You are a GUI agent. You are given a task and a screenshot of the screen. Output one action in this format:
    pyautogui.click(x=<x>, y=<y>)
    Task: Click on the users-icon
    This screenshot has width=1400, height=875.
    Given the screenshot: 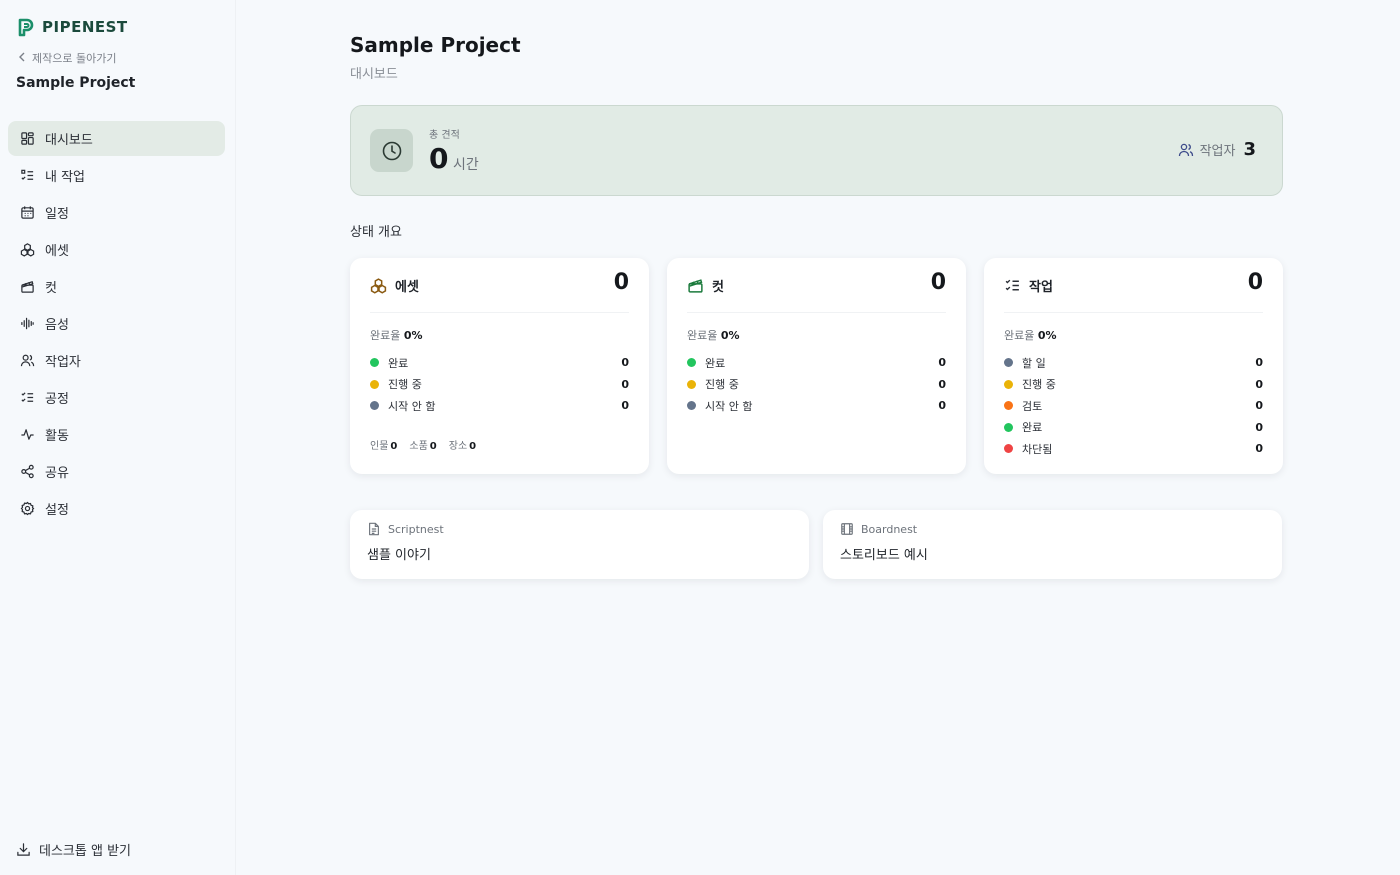 What is the action you would take?
    pyautogui.click(x=1185, y=149)
    